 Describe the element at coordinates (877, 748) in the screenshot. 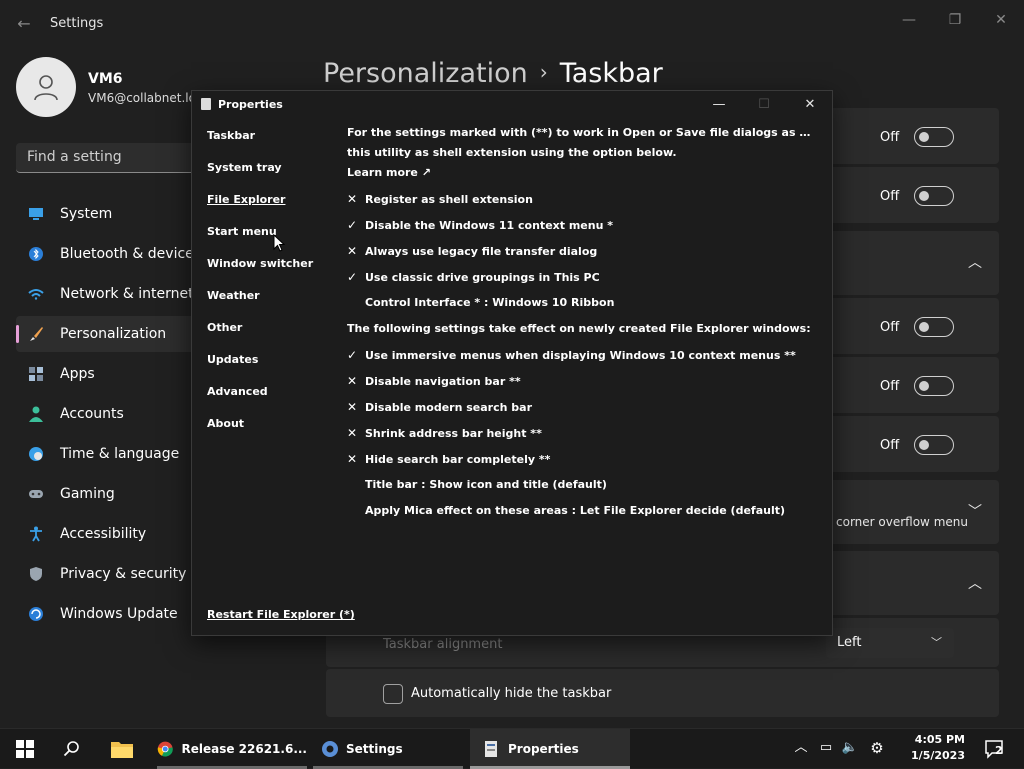

I see `gear-icon: ⚙` at that location.